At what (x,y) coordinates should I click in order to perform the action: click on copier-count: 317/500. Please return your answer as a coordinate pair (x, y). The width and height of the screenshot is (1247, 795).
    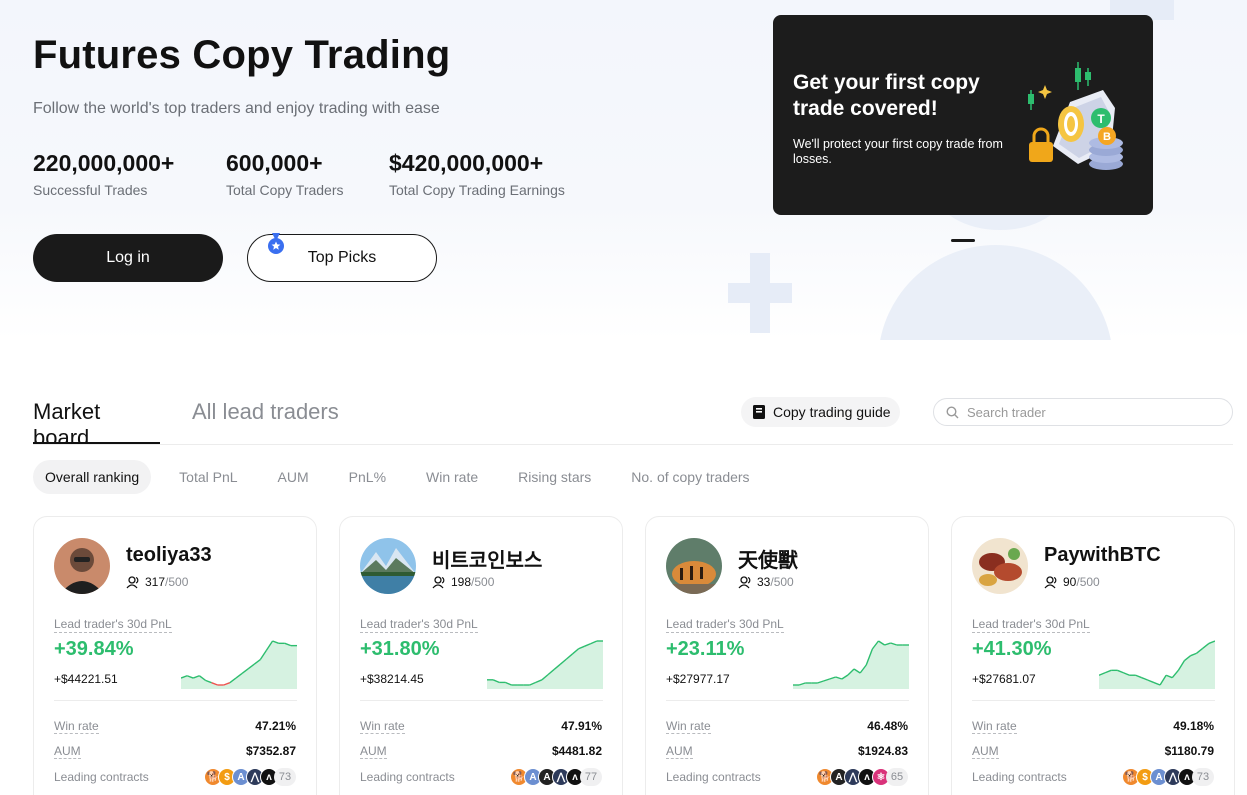
    Looking at the image, I should click on (157, 582).